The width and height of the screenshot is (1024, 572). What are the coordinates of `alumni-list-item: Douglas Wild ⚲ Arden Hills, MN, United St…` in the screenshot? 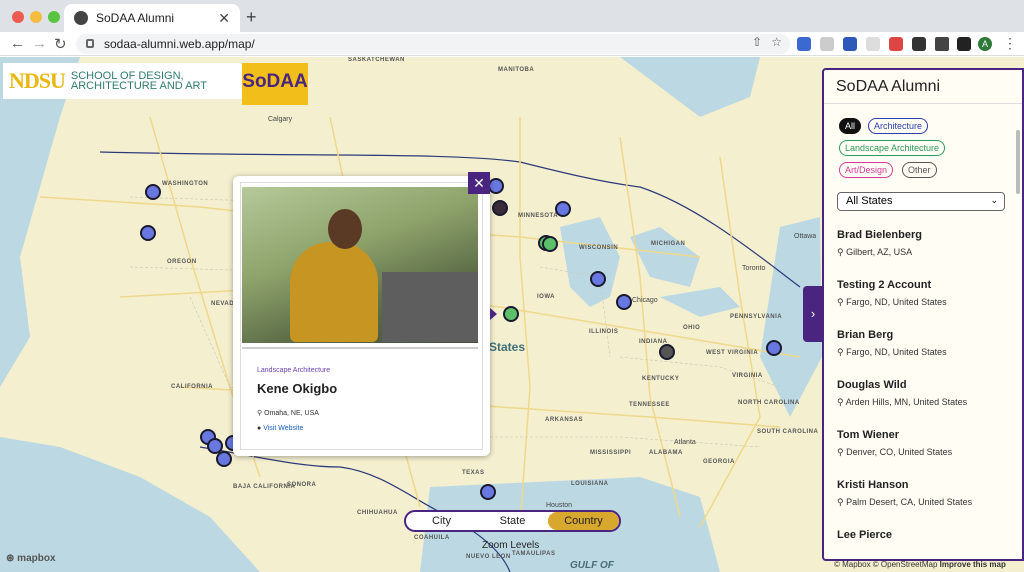 It's located at (902, 393).